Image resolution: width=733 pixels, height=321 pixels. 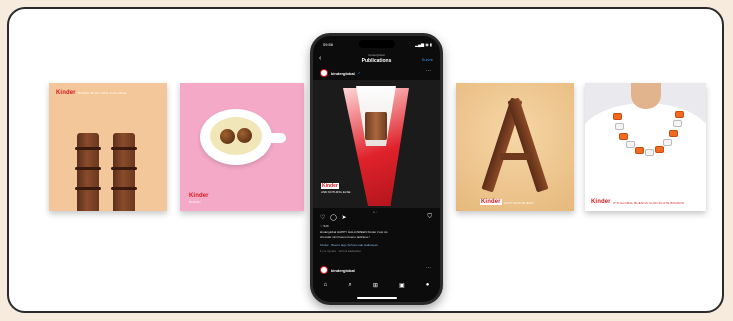 What do you see at coordinates (429, 217) in the screenshot?
I see `bookmark-icon: ⛉` at bounding box center [429, 217].